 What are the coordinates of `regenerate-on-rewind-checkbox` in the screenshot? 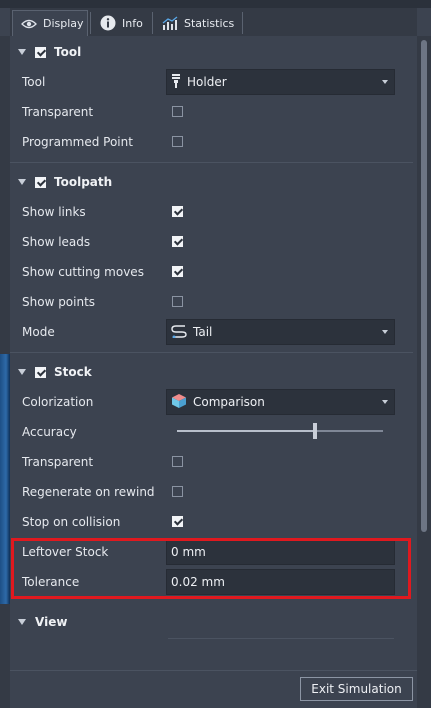 It's located at (177, 491).